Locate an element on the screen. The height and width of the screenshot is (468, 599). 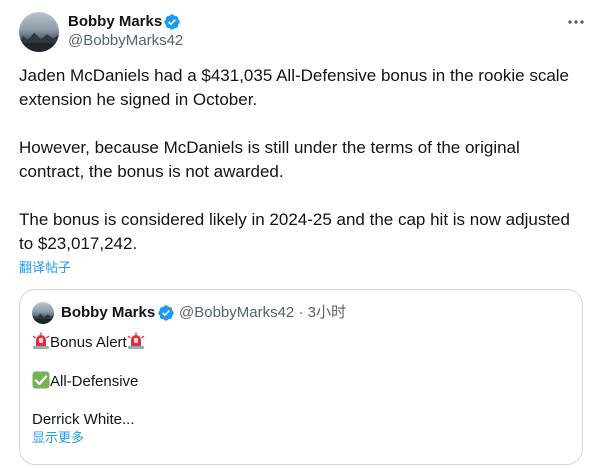
quoted-line-text: All-Defensive is located at coordinates (94, 381).